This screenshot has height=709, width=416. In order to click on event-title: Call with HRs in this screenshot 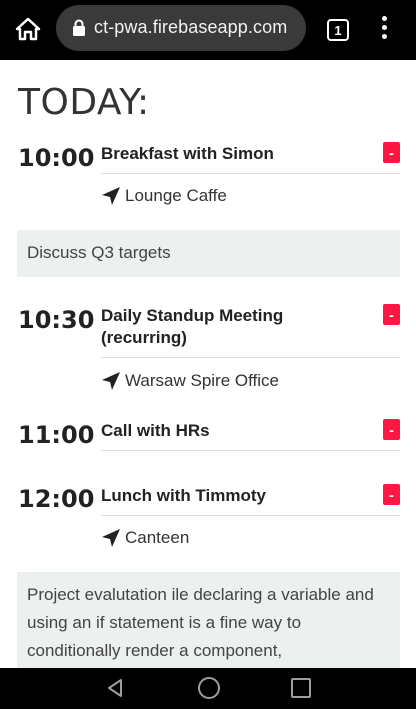, I will do `click(155, 430)`.